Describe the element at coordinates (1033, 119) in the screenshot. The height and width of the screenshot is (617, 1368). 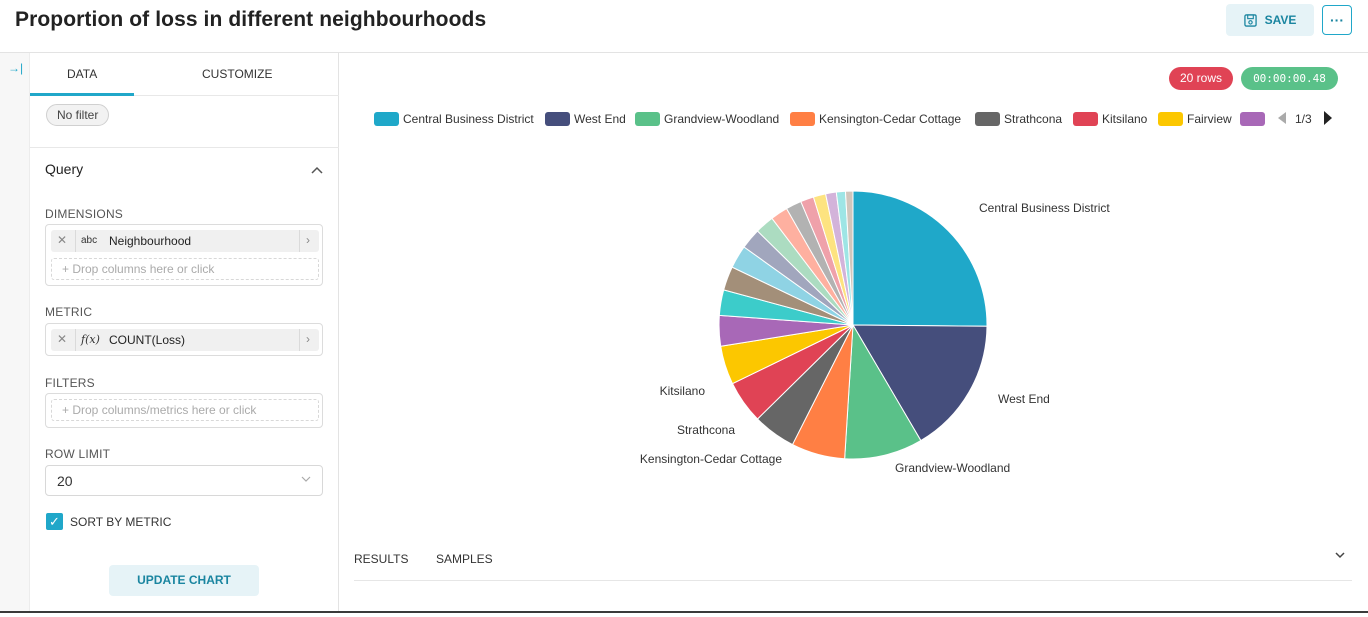
I see `legend-label: Strathcona` at that location.